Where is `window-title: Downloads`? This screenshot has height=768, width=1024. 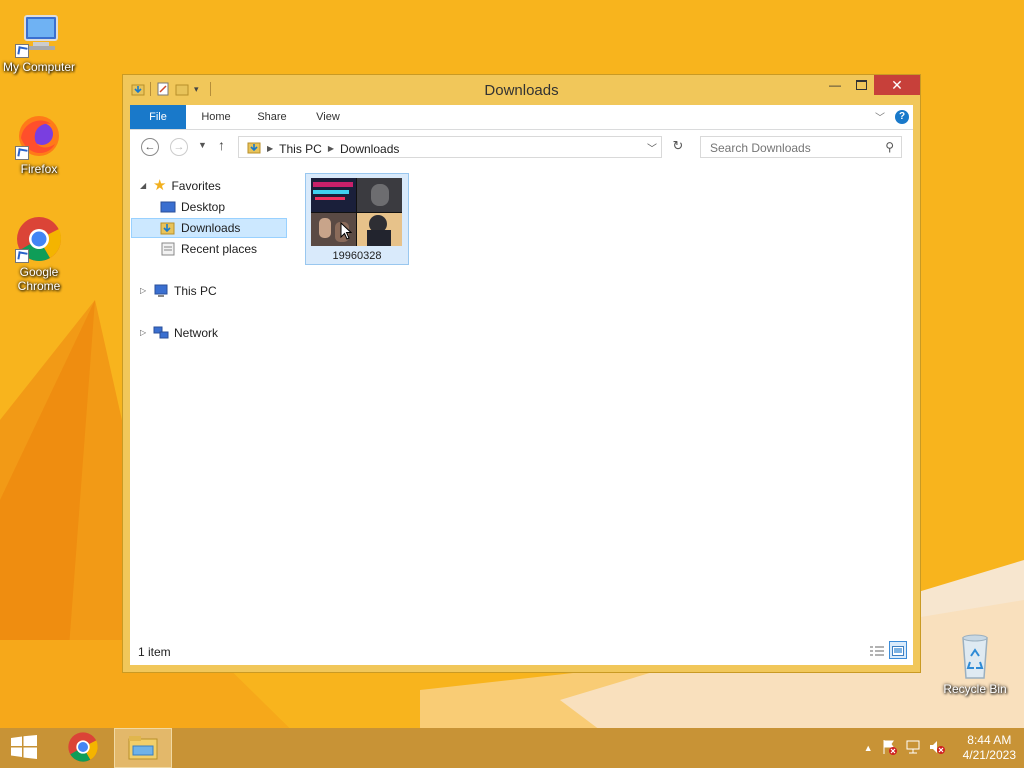 window-title: Downloads is located at coordinates (521, 90).